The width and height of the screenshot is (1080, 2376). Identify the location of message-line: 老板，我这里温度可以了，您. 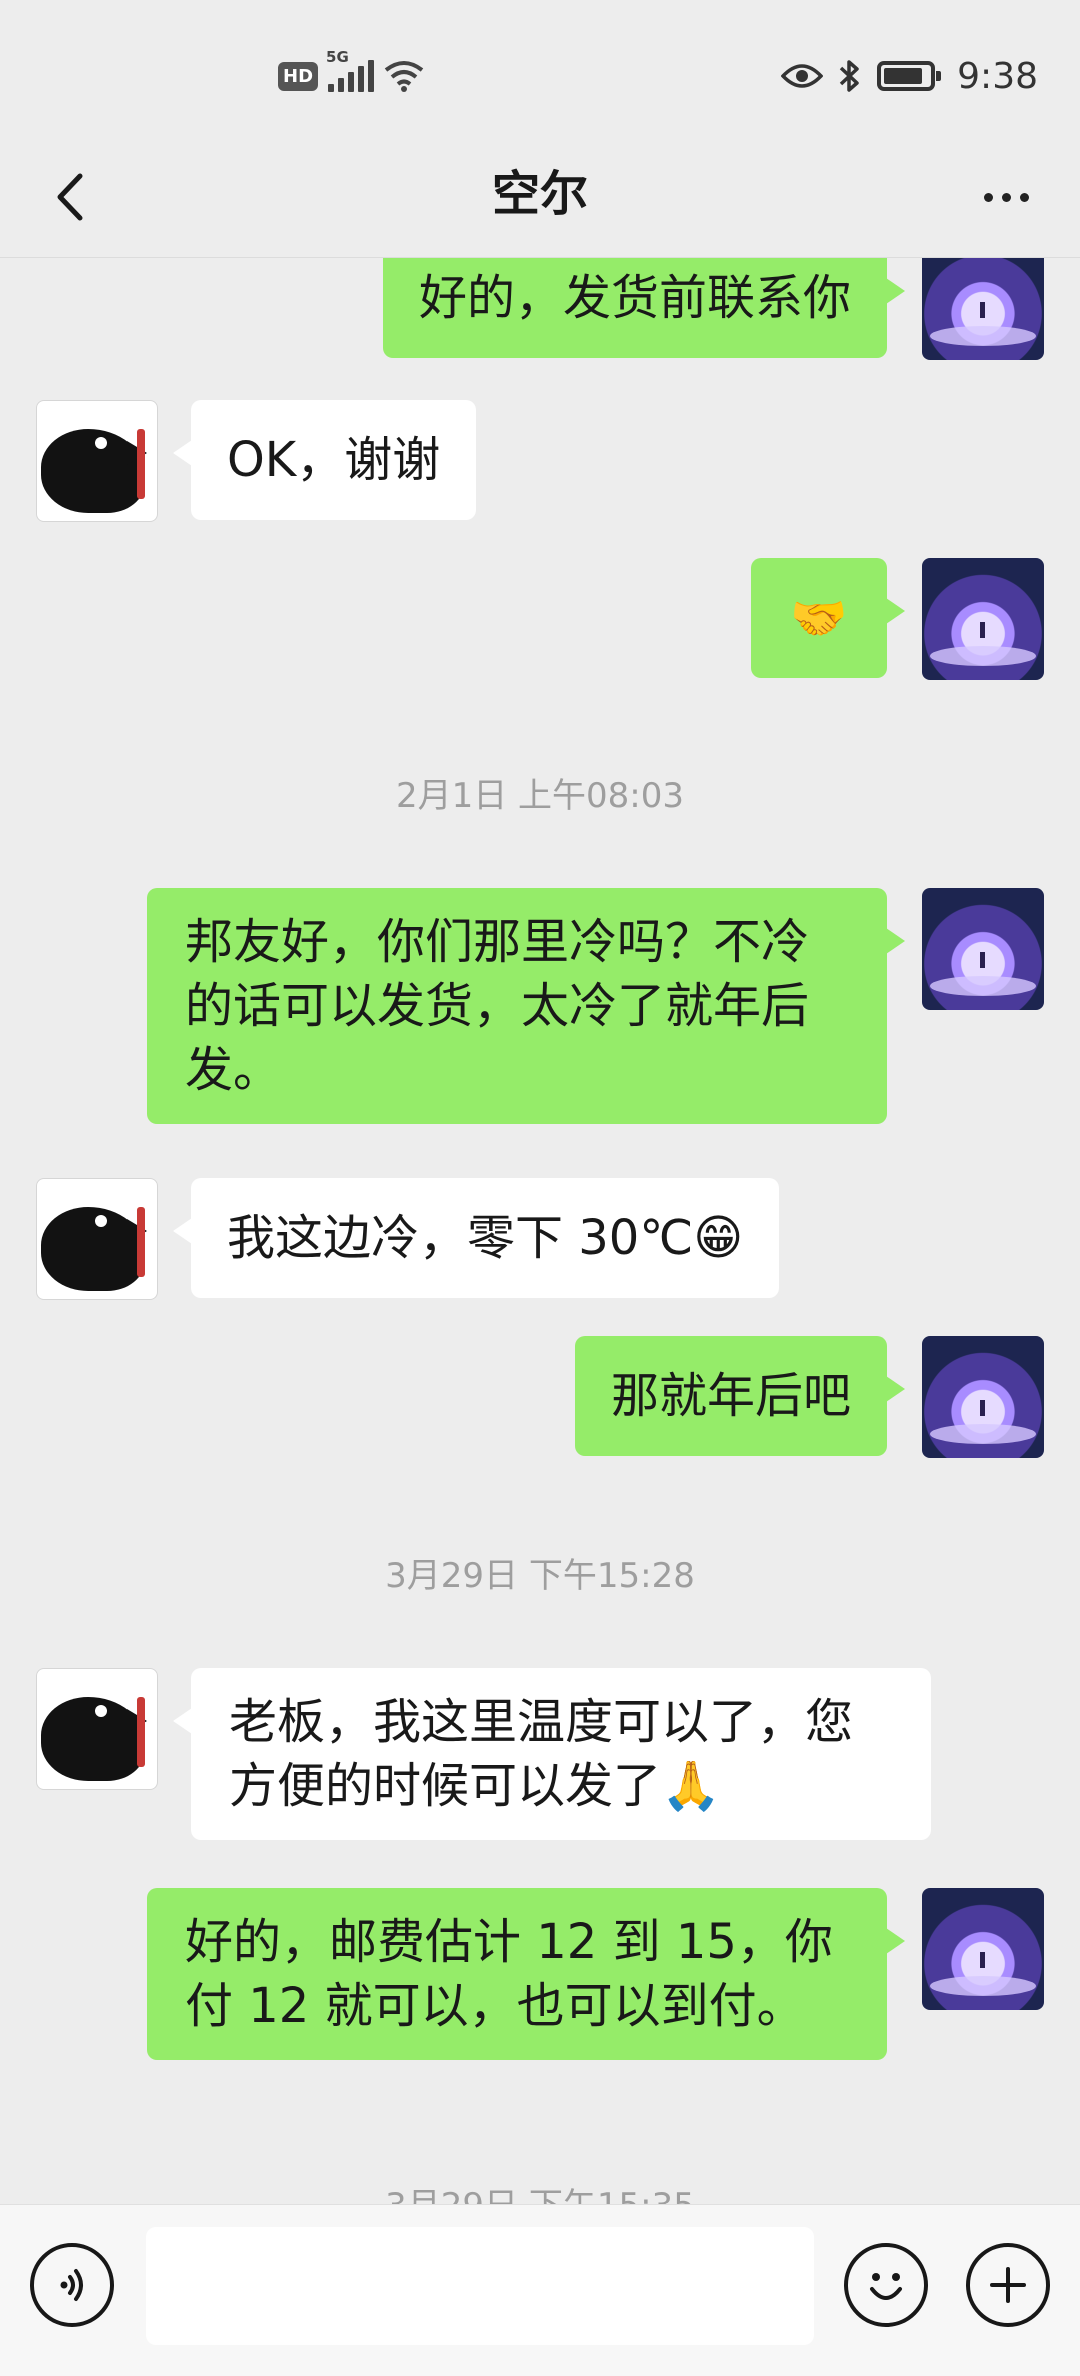
(541, 1722).